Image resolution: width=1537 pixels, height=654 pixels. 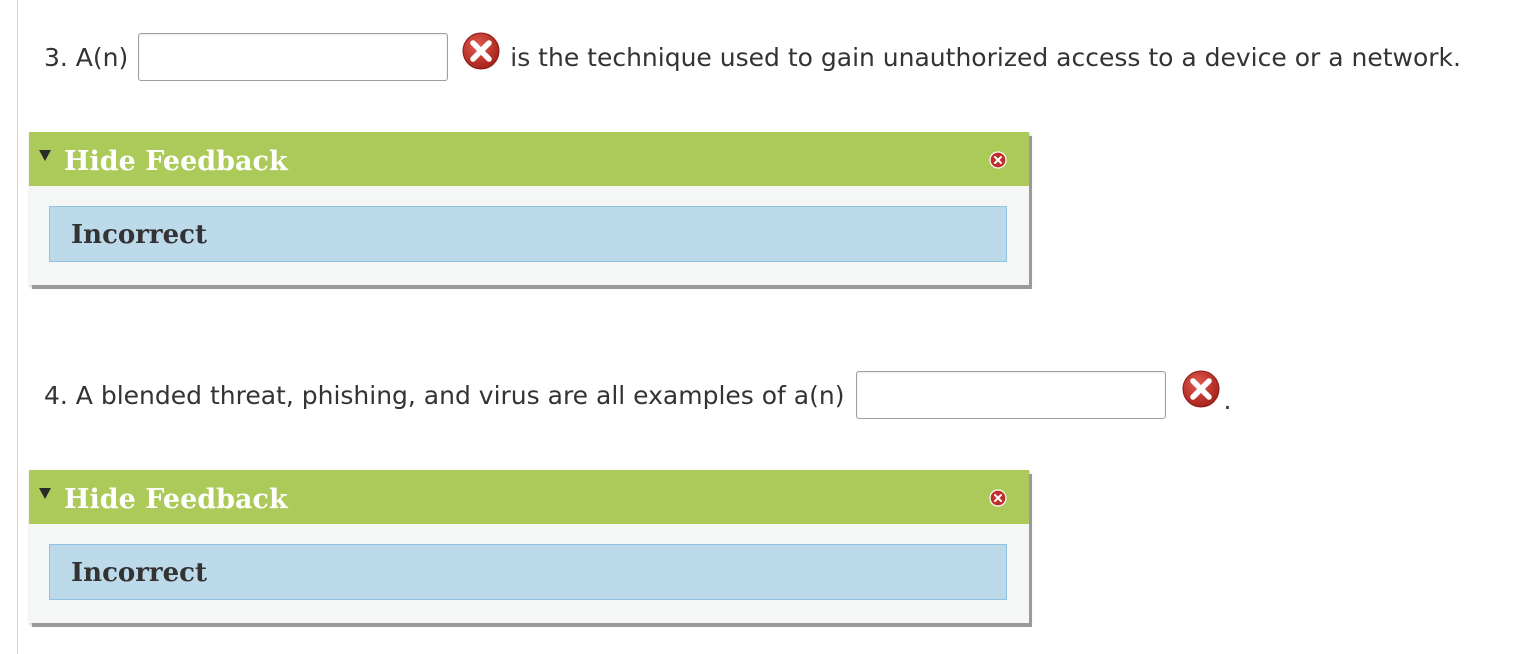 What do you see at coordinates (1227, 400) in the screenshot?
I see `question-4-suffix: .` at bounding box center [1227, 400].